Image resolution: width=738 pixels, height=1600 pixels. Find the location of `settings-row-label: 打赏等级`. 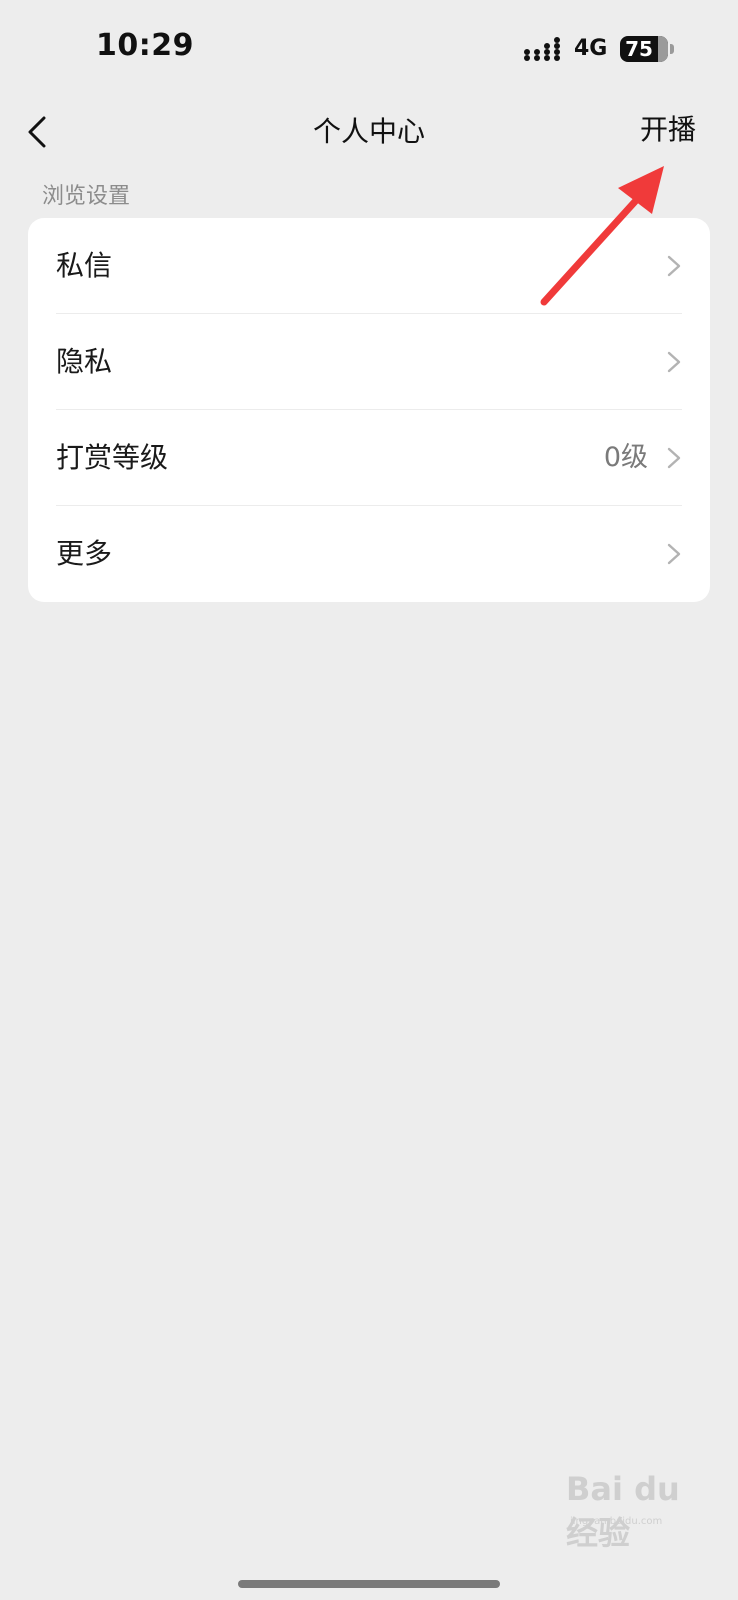

settings-row-label: 打赏等级 is located at coordinates (112, 457).